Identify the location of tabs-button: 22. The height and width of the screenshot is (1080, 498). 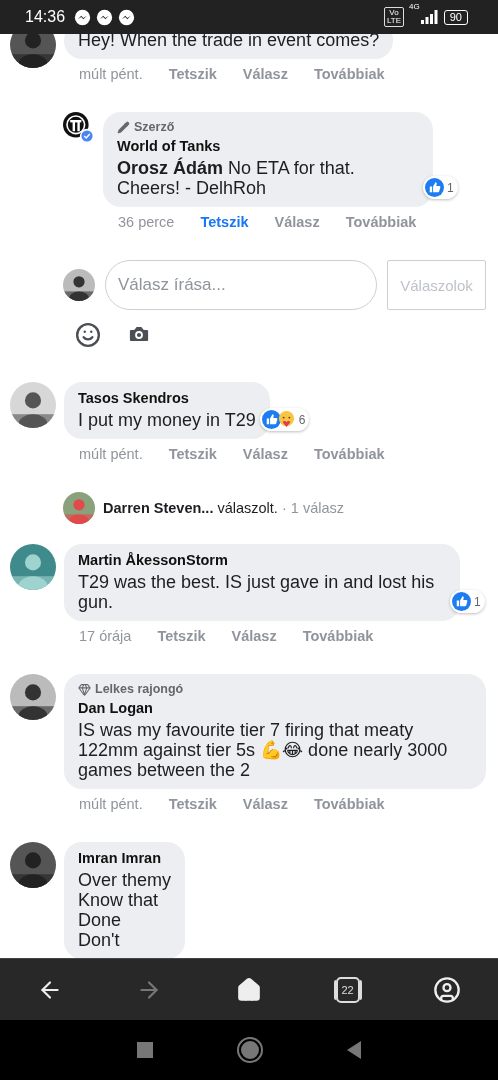
(347, 989).